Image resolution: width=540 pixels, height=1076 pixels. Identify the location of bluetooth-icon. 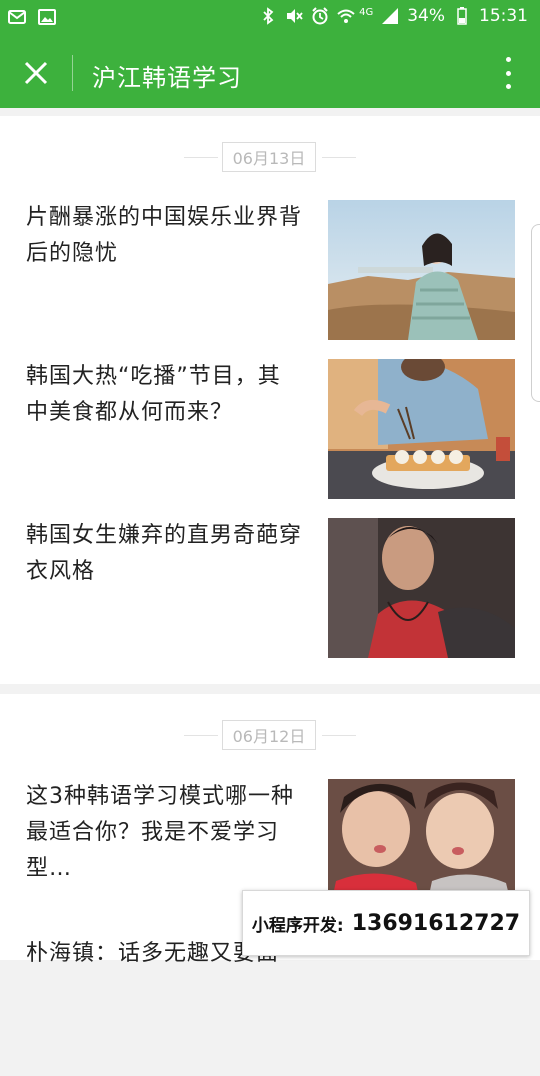
(268, 16).